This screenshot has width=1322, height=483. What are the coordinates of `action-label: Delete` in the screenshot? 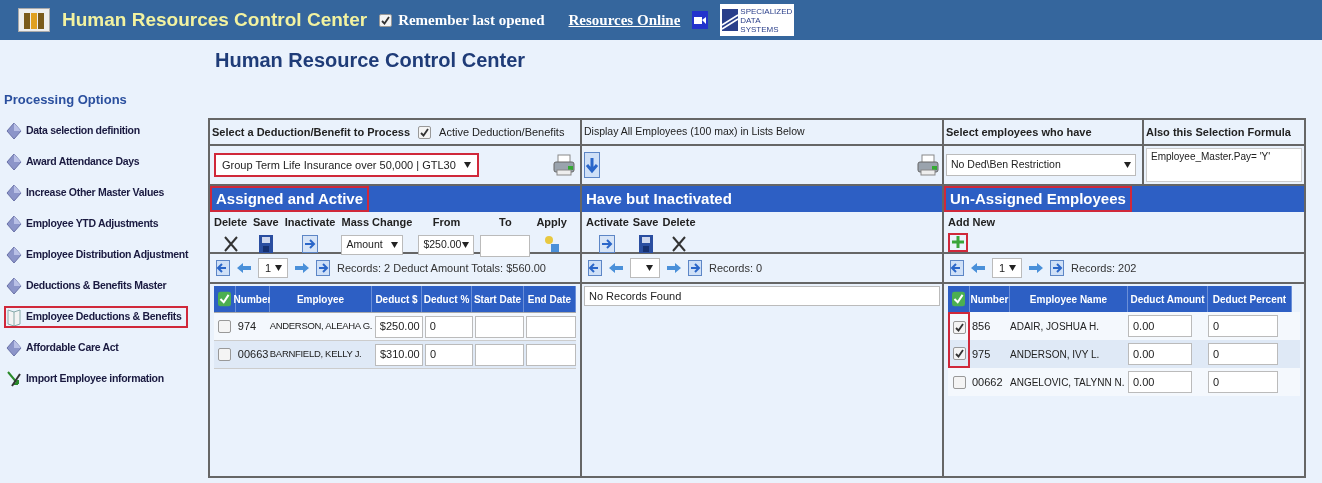 It's located at (231, 222).